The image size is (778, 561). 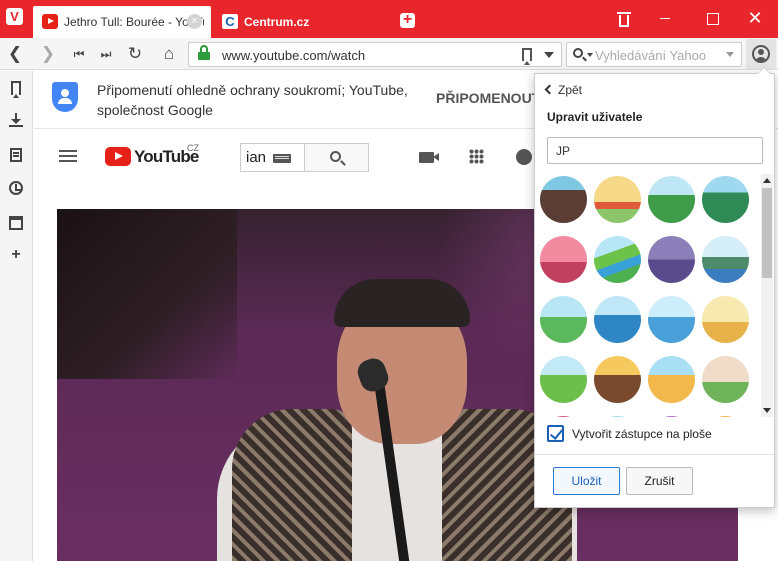 I want to click on country-code: CZ, so click(x=193, y=148).